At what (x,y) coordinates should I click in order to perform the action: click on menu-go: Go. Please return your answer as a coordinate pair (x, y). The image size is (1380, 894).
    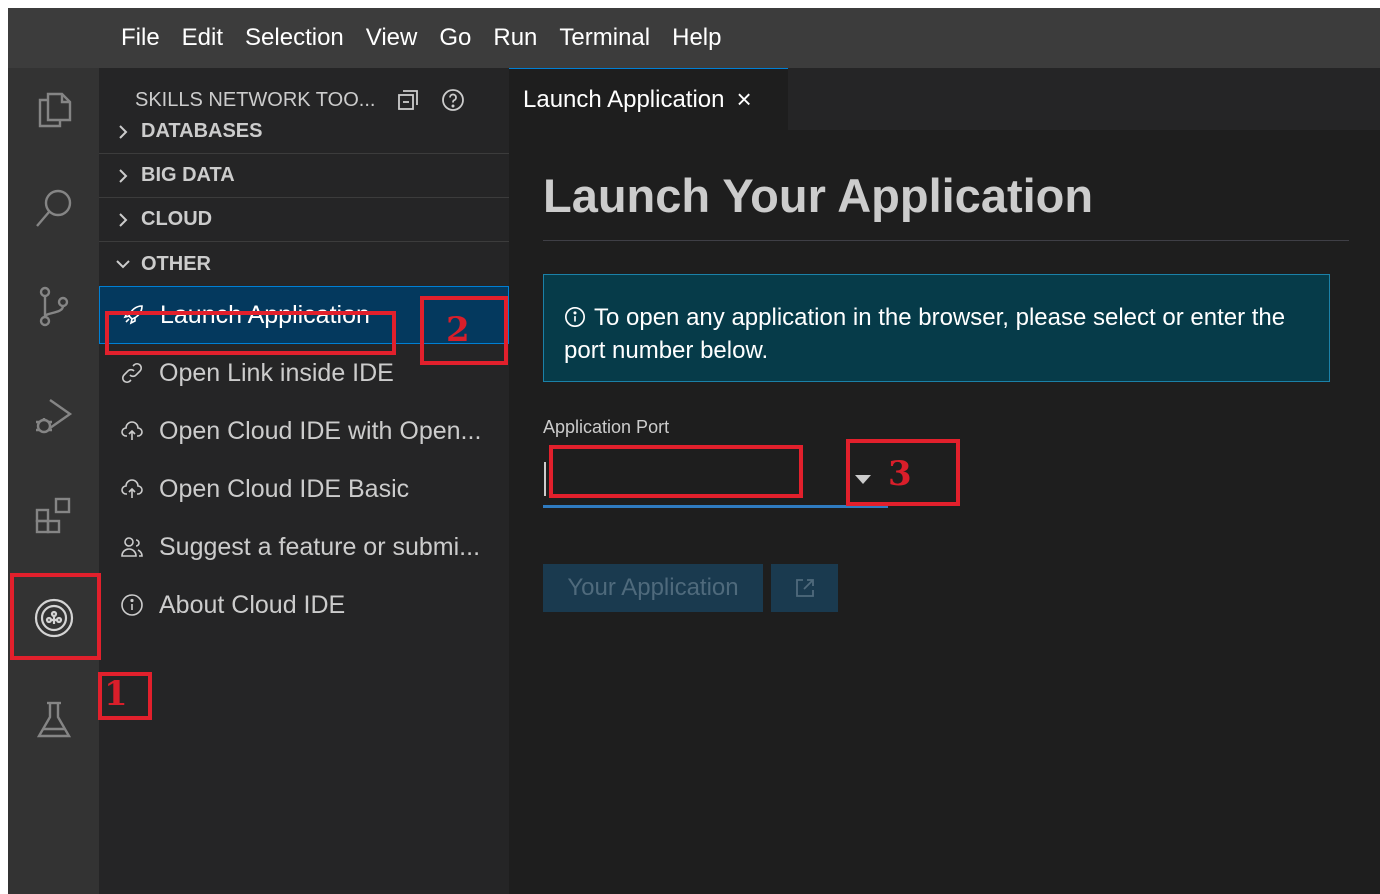
    Looking at the image, I should click on (455, 38).